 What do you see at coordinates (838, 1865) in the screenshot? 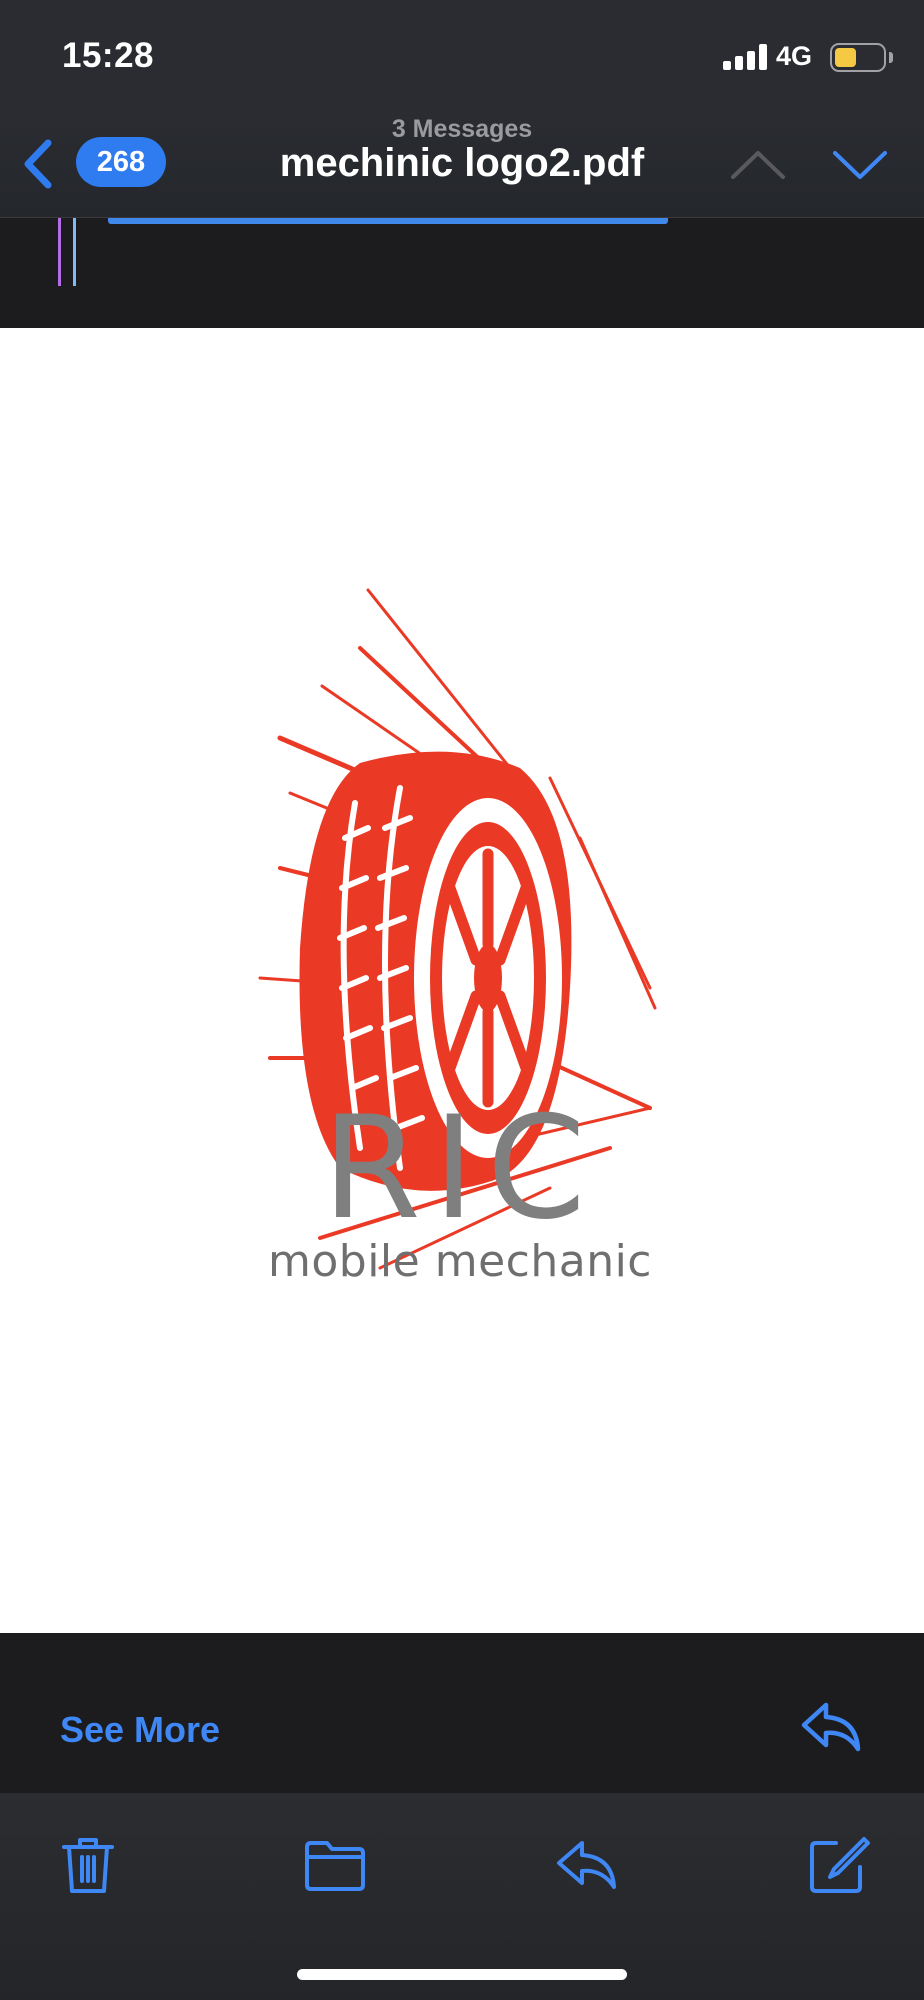
I see `compose-icon` at bounding box center [838, 1865].